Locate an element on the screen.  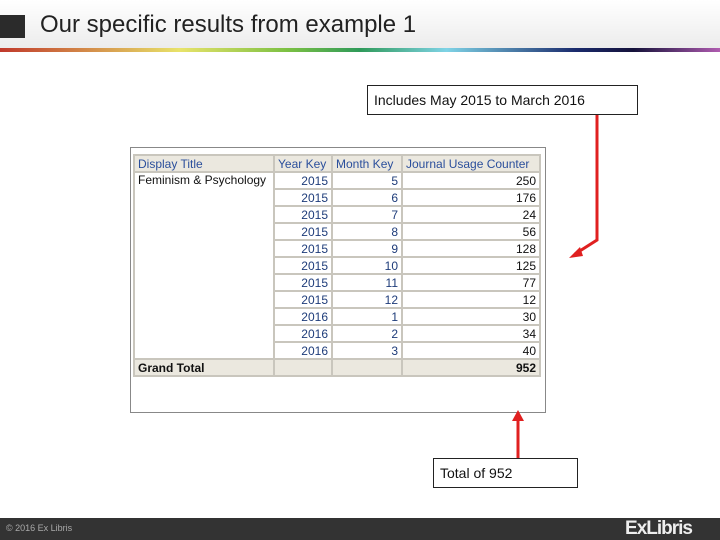
copyright: © 2016 Ex Libris is located at coordinates (39, 528).